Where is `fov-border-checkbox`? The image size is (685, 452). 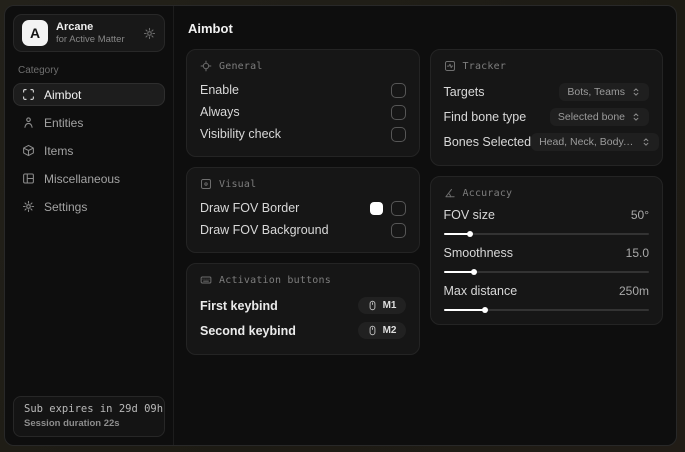 fov-border-checkbox is located at coordinates (398, 208).